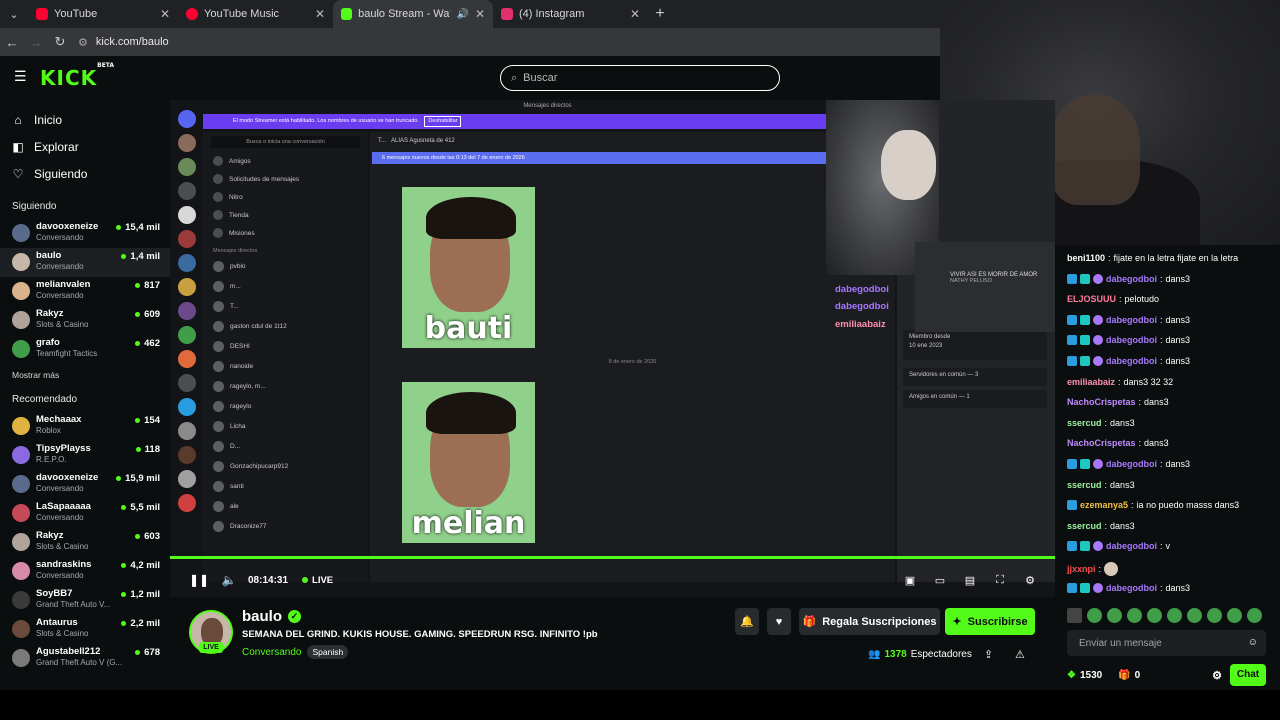 The image size is (1280, 720). I want to click on nav-explorar: ◧ Explorar, so click(85, 146).